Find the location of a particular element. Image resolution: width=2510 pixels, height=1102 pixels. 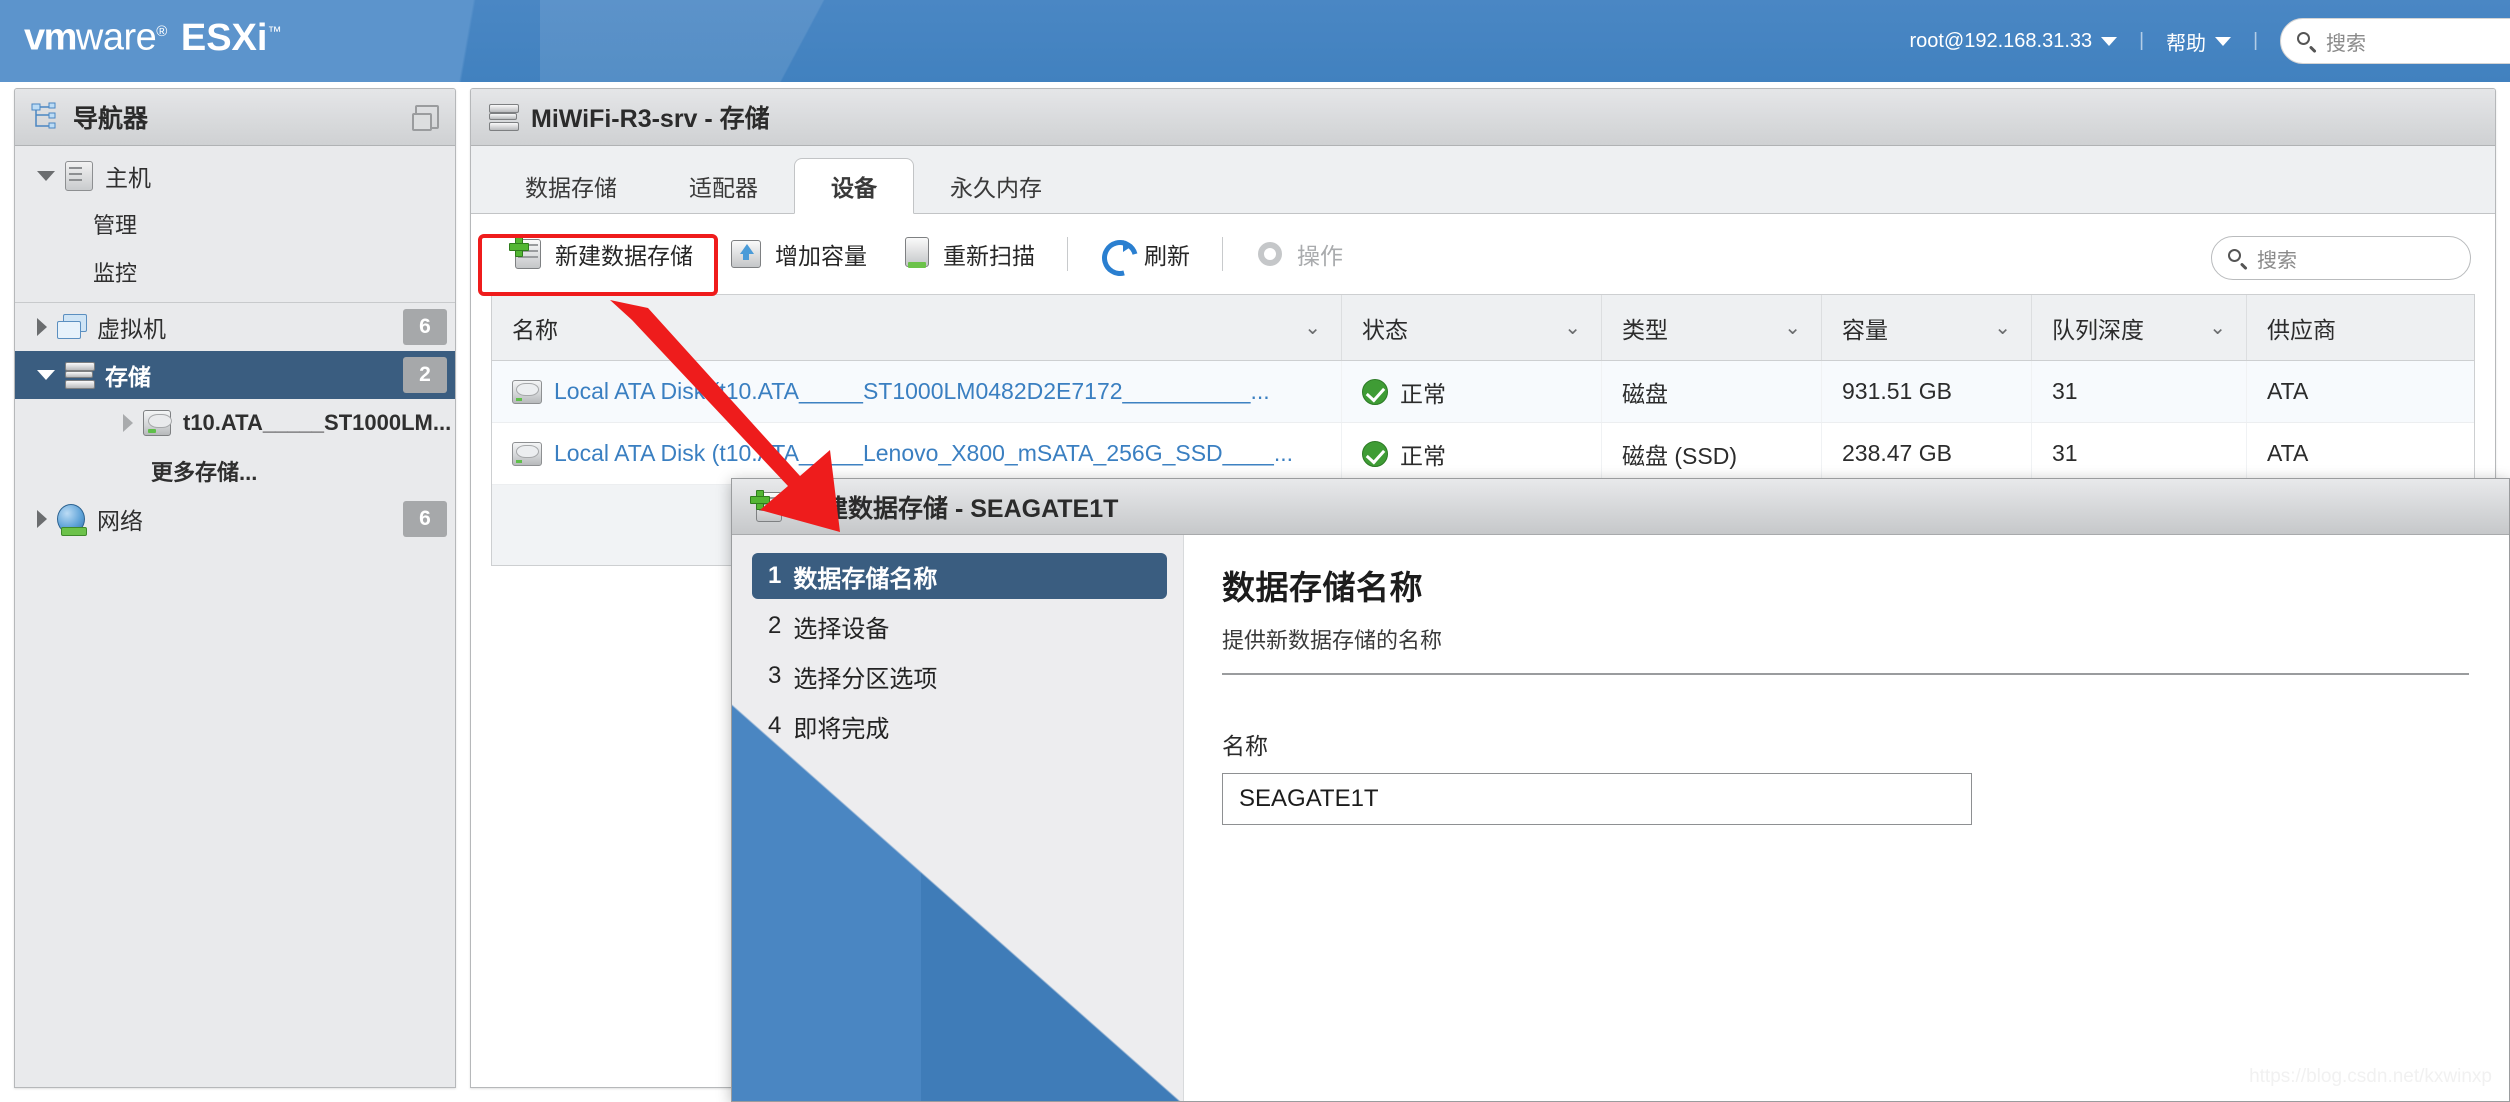

column-header-vendor: 供应商 is located at coordinates (2360, 327).